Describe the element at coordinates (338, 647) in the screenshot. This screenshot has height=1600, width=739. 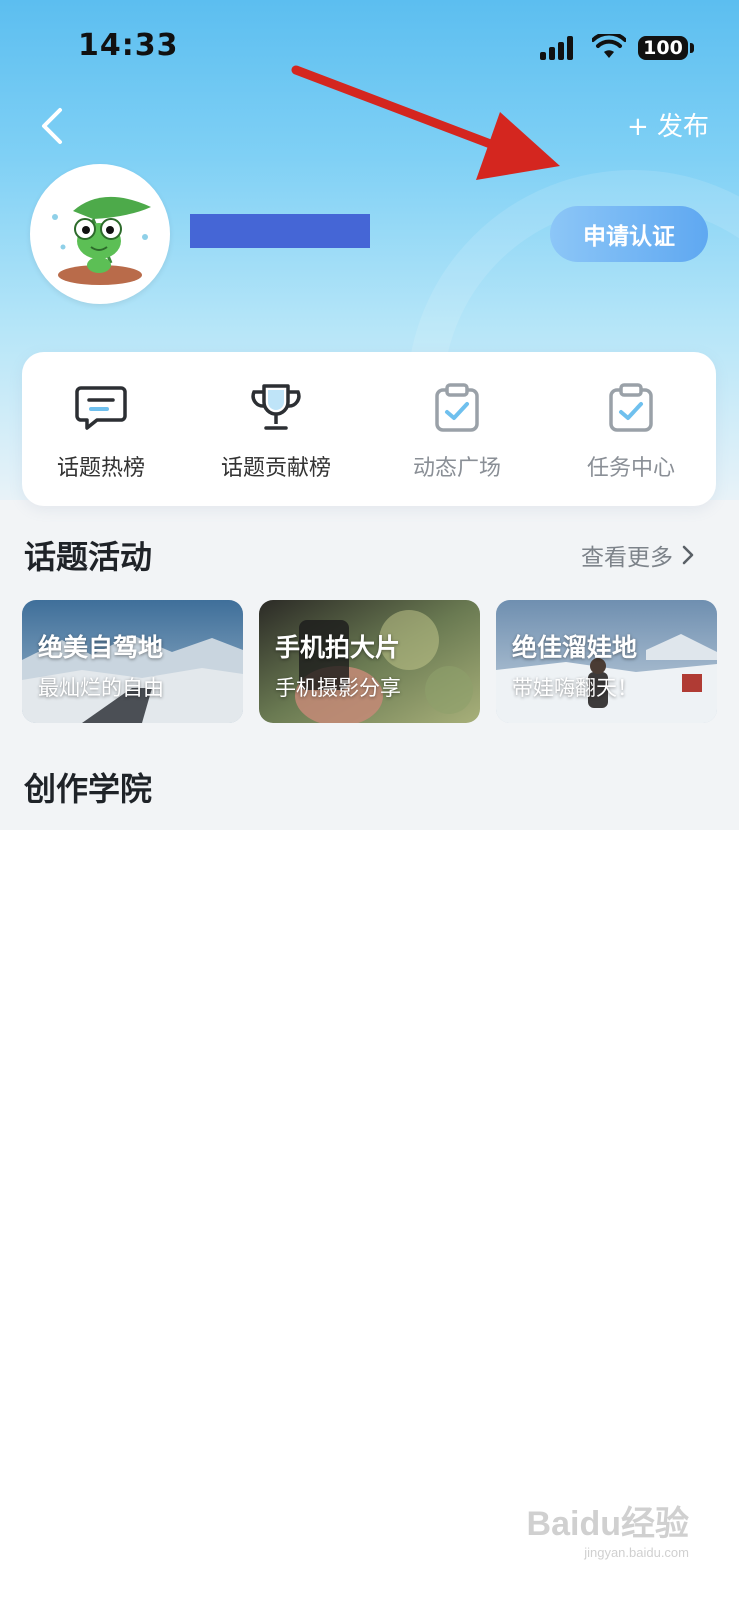
I see `topic-card-title: 手机拍大片` at that location.